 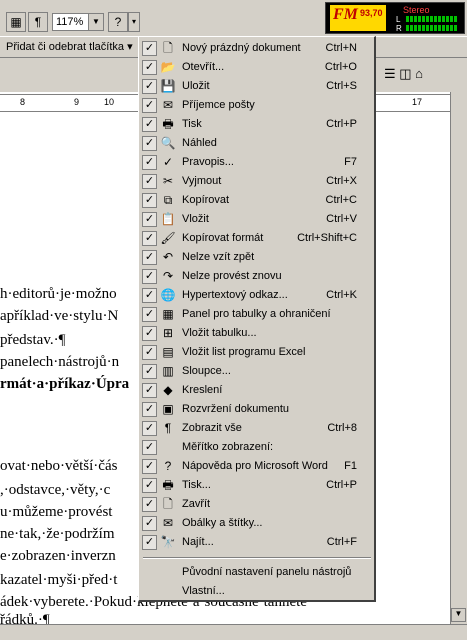 What do you see at coordinates (38, 22) in the screenshot?
I see `show-all-button: ¶` at bounding box center [38, 22].